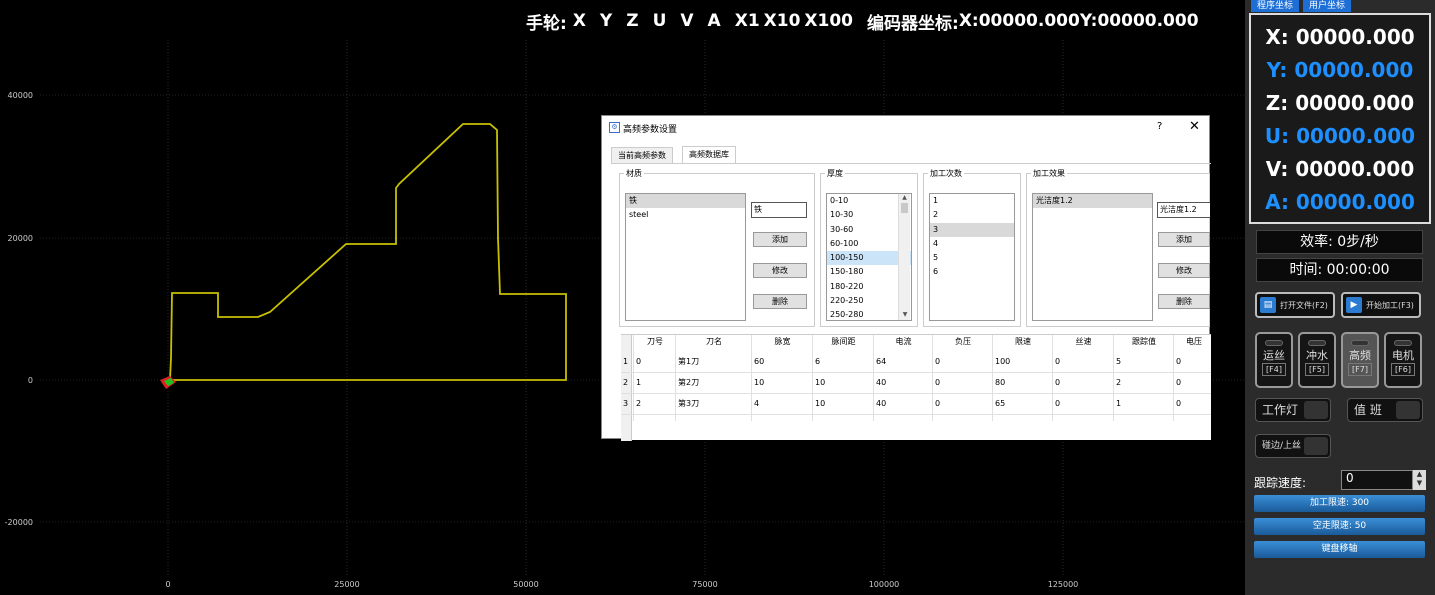 The height and width of the screenshot is (595, 1435). What do you see at coordinates (972, 229) in the screenshot?
I see `list-item: 3` at bounding box center [972, 229].